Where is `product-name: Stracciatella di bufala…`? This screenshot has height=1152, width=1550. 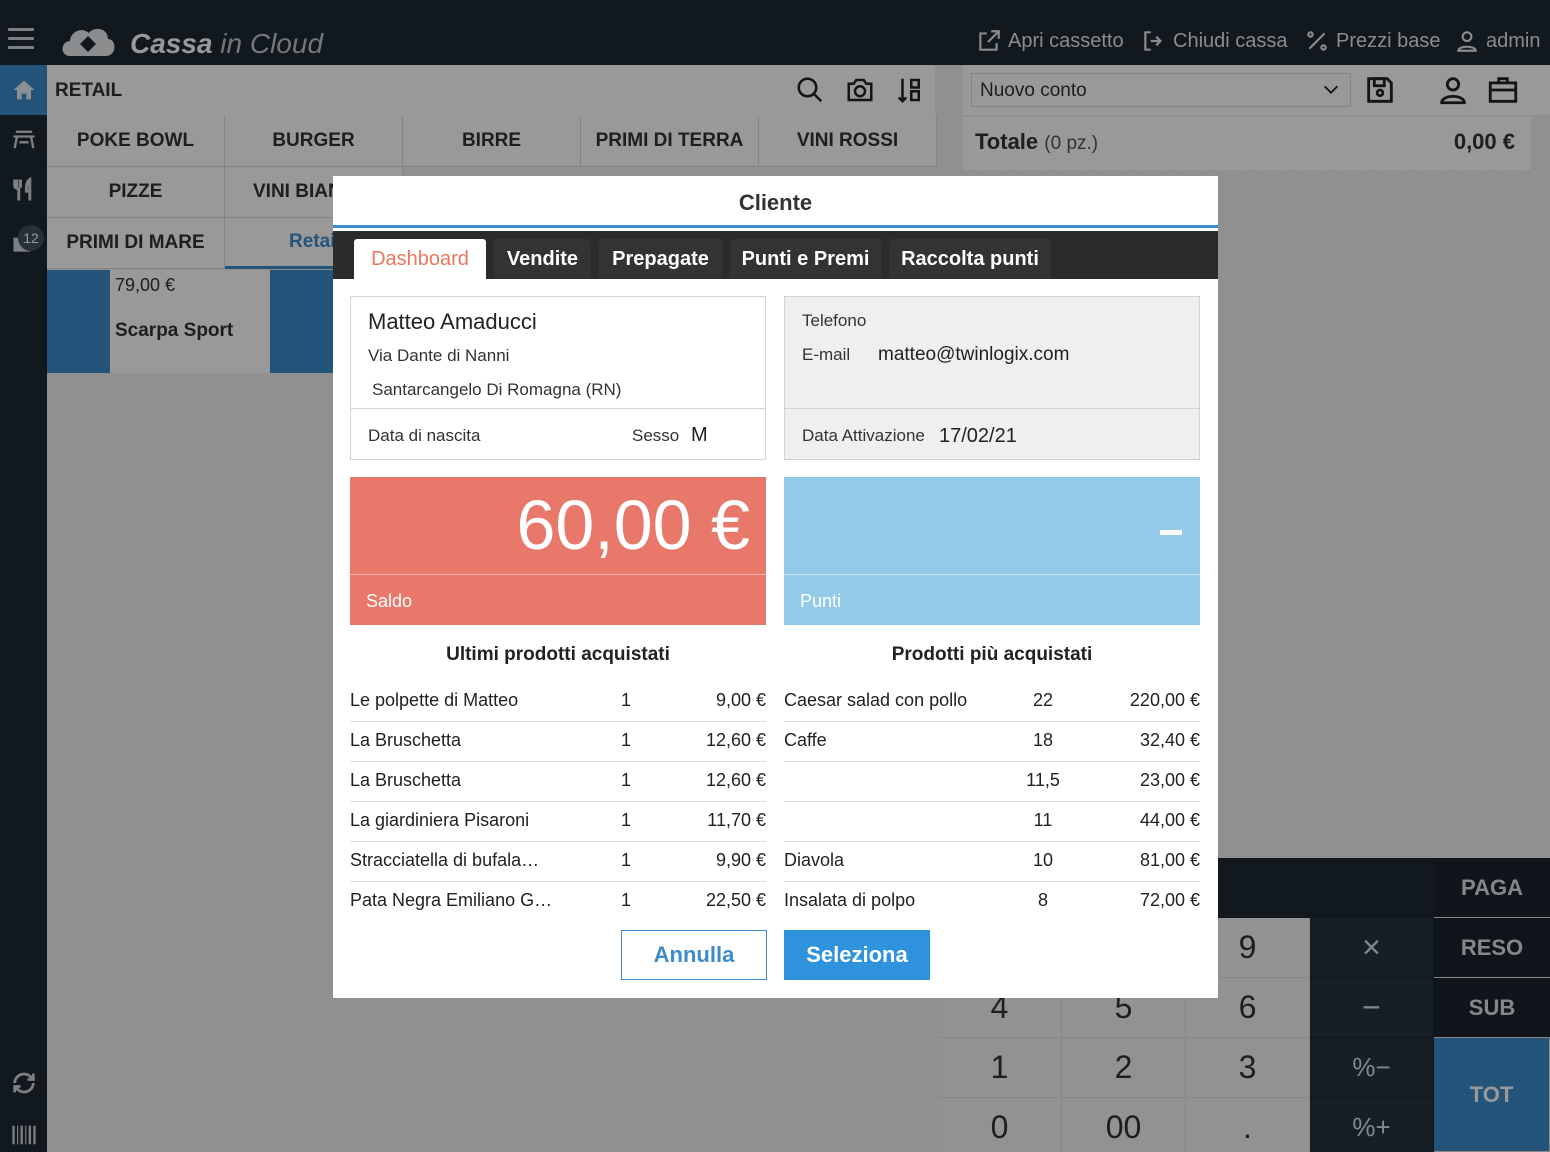 product-name: Stracciatella di bufala… is located at coordinates (445, 860).